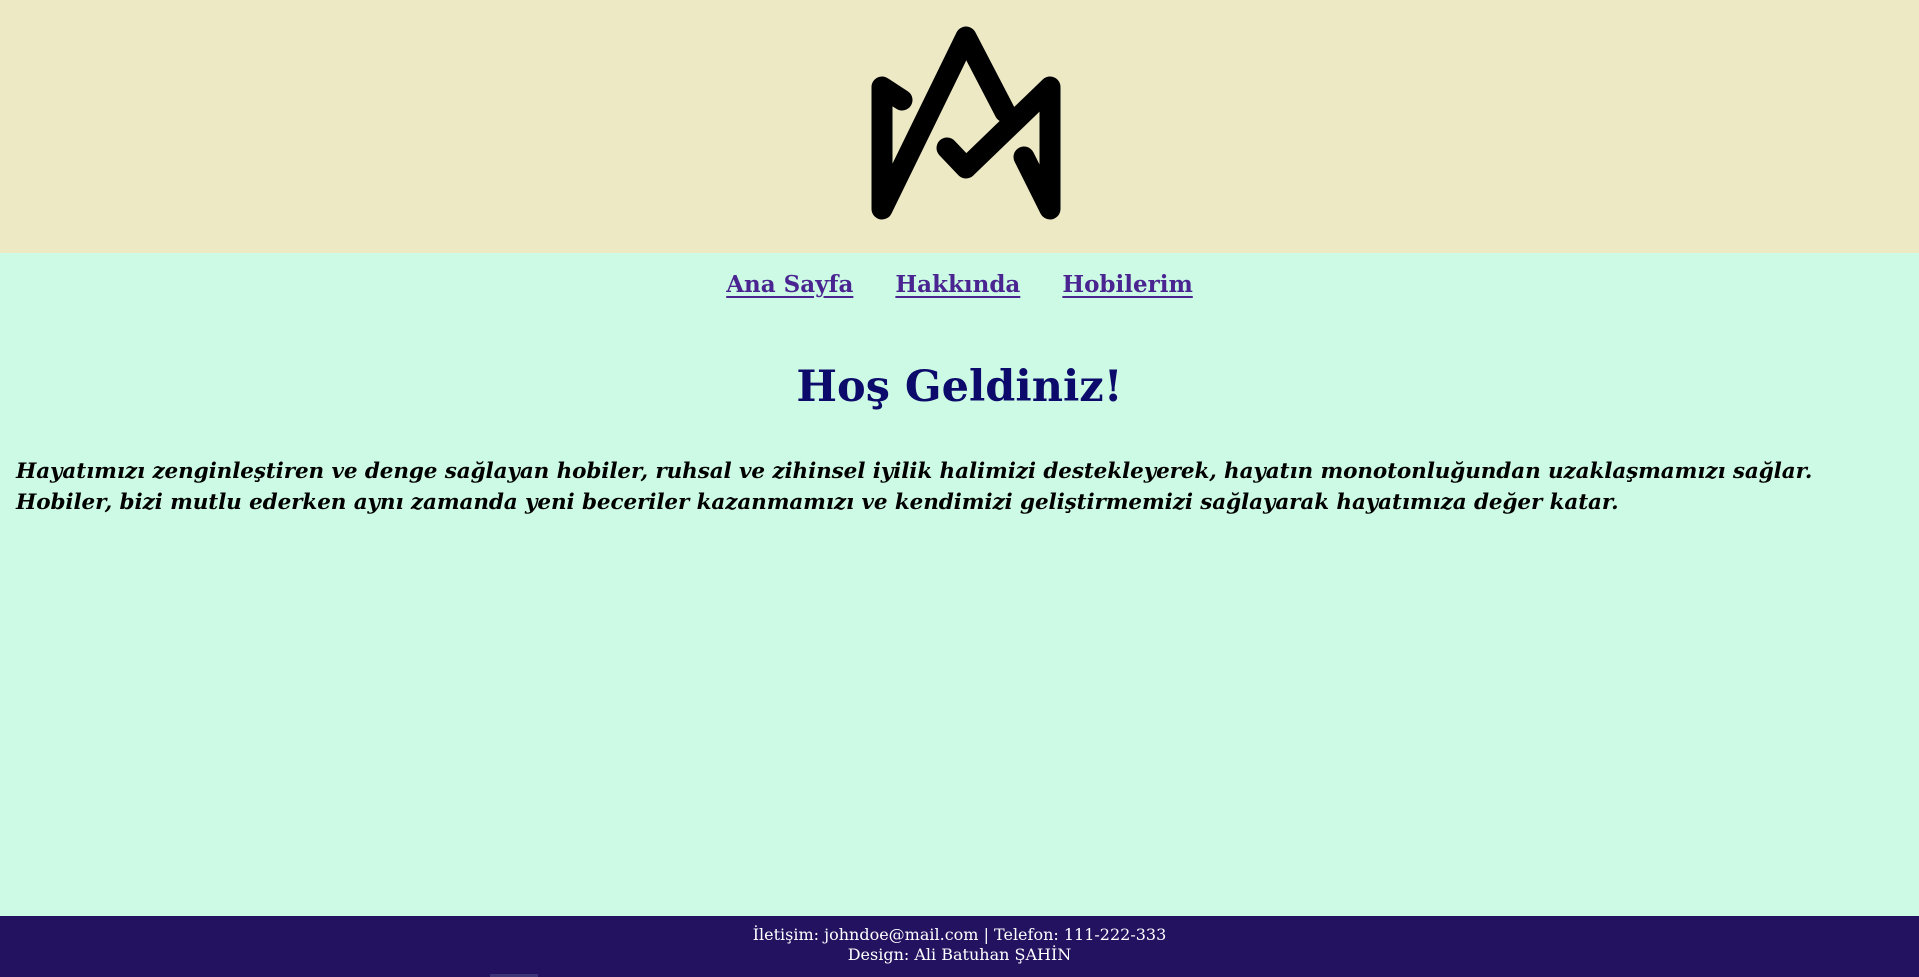 The image size is (1919, 977). What do you see at coordinates (959, 387) in the screenshot?
I see `page-title: Hoş Geldiniz!` at bounding box center [959, 387].